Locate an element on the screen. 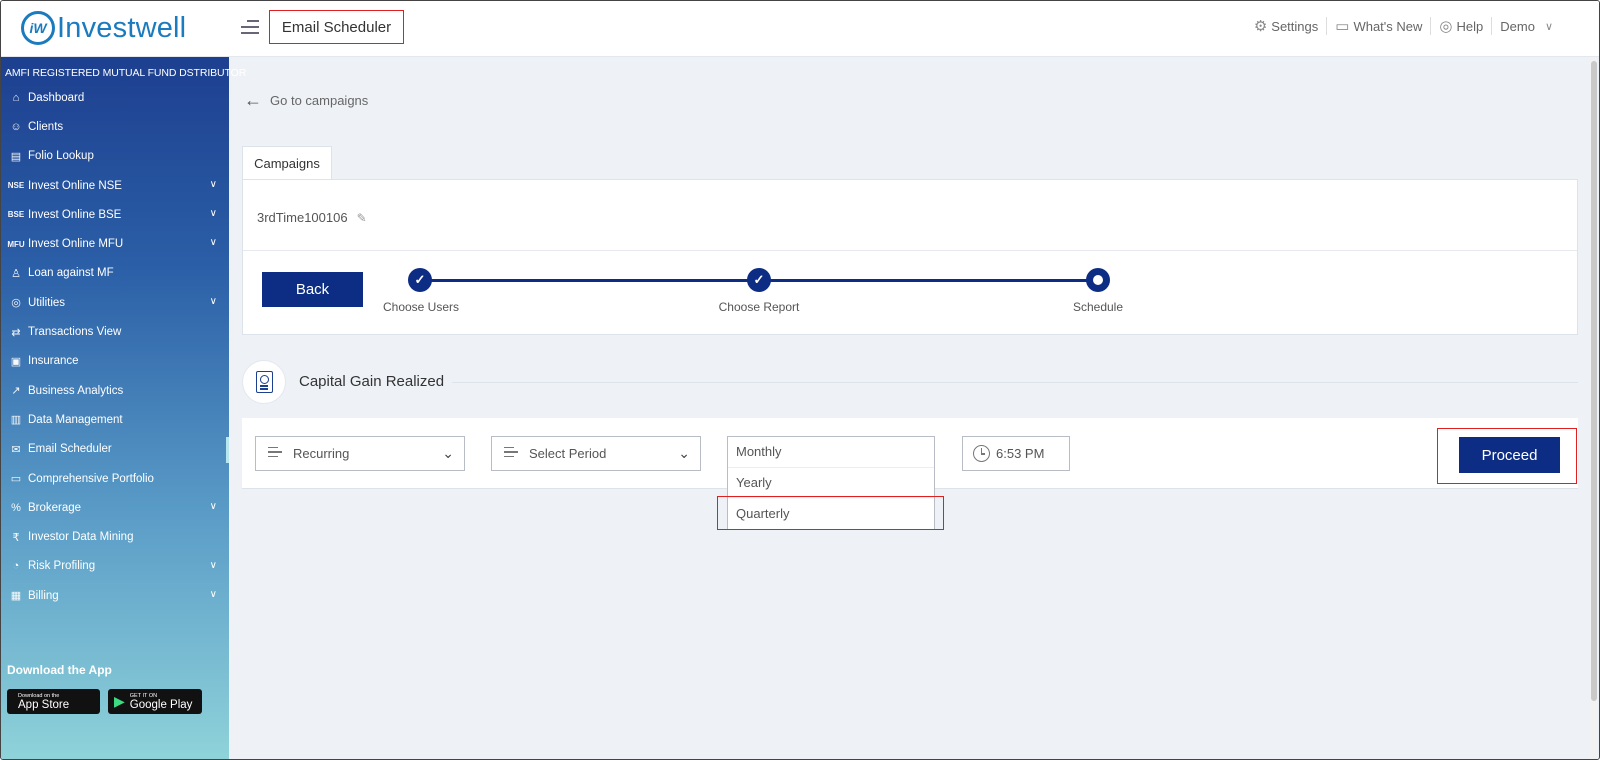 Image resolution: width=1600 pixels, height=760 pixels. period-select: Select Period ⌄ is located at coordinates (596, 453).